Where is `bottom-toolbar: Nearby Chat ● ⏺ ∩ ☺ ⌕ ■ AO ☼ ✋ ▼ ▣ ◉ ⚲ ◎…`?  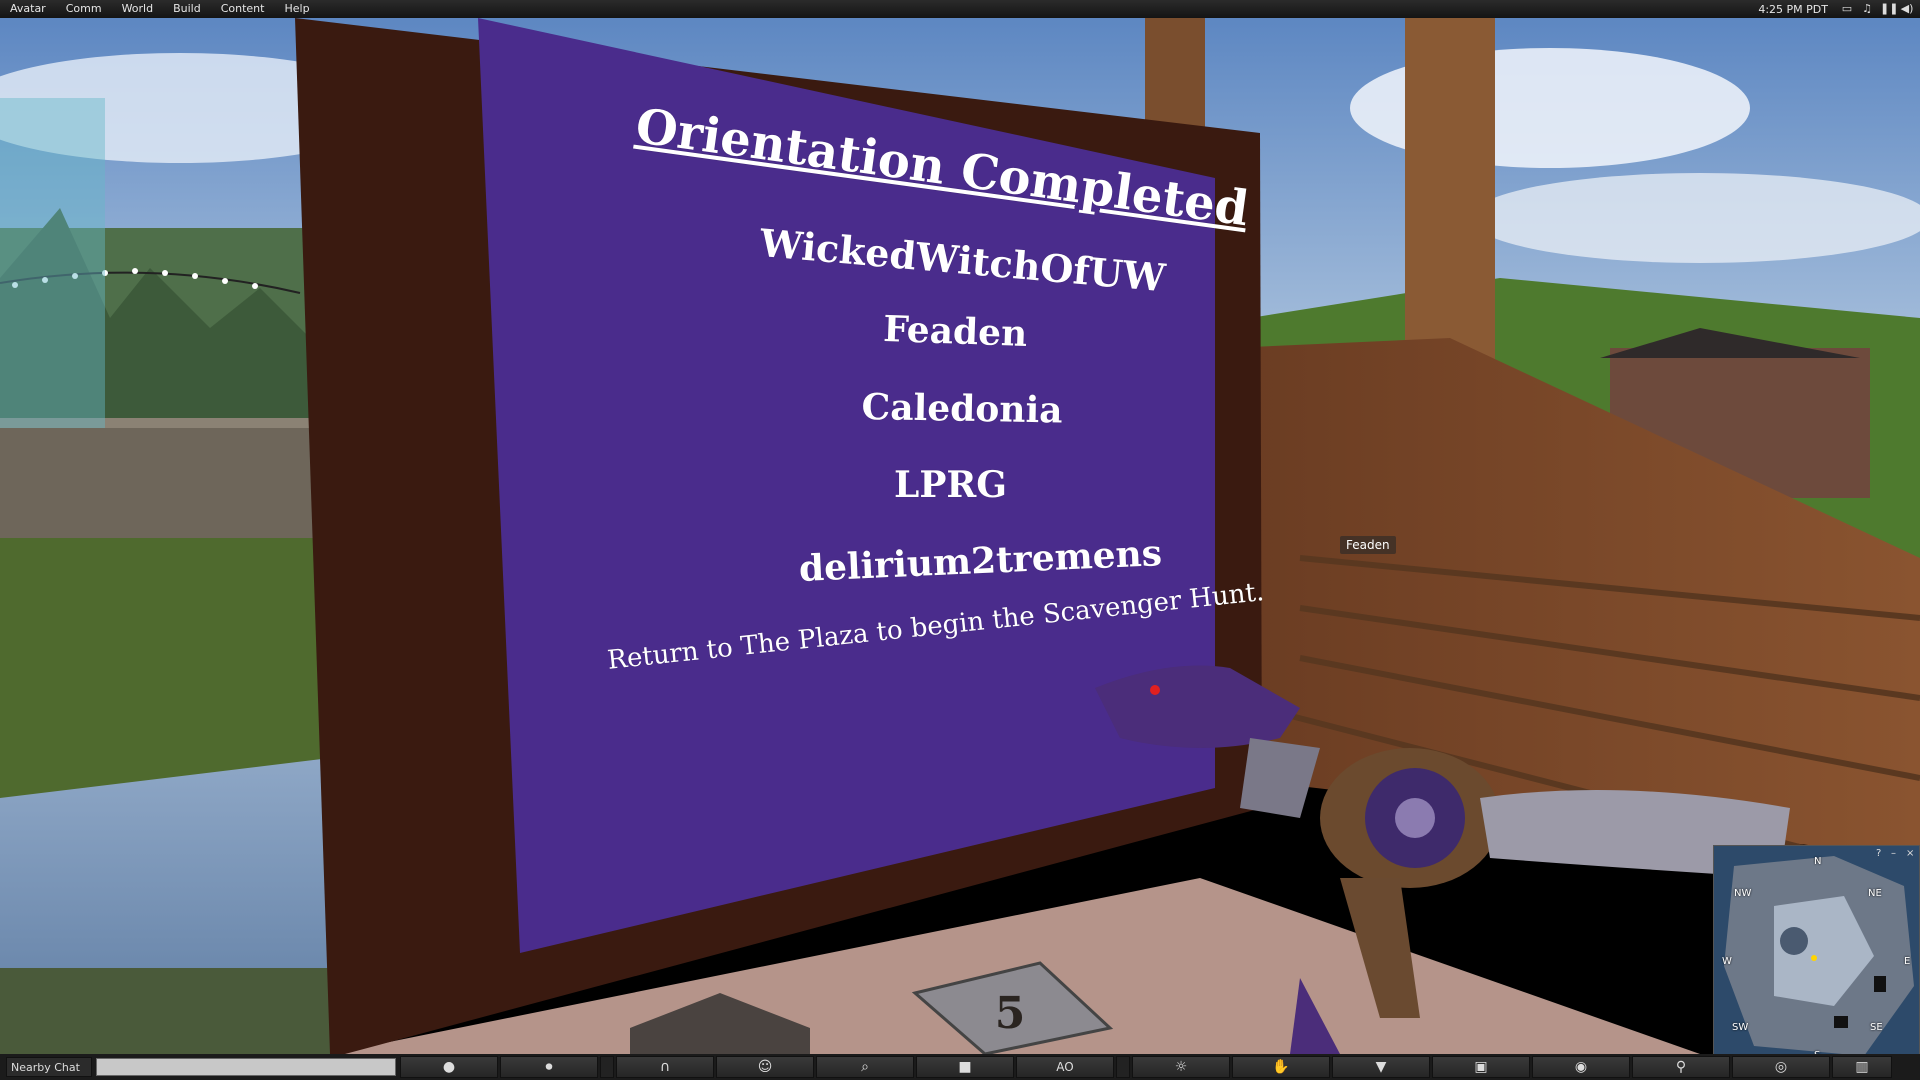 bottom-toolbar: Nearby Chat ● ⏺ ∩ ☺ ⌕ ■ AO ☼ ✋ ▼ ▣ ◉ ⚲ ◎… is located at coordinates (960, 1067).